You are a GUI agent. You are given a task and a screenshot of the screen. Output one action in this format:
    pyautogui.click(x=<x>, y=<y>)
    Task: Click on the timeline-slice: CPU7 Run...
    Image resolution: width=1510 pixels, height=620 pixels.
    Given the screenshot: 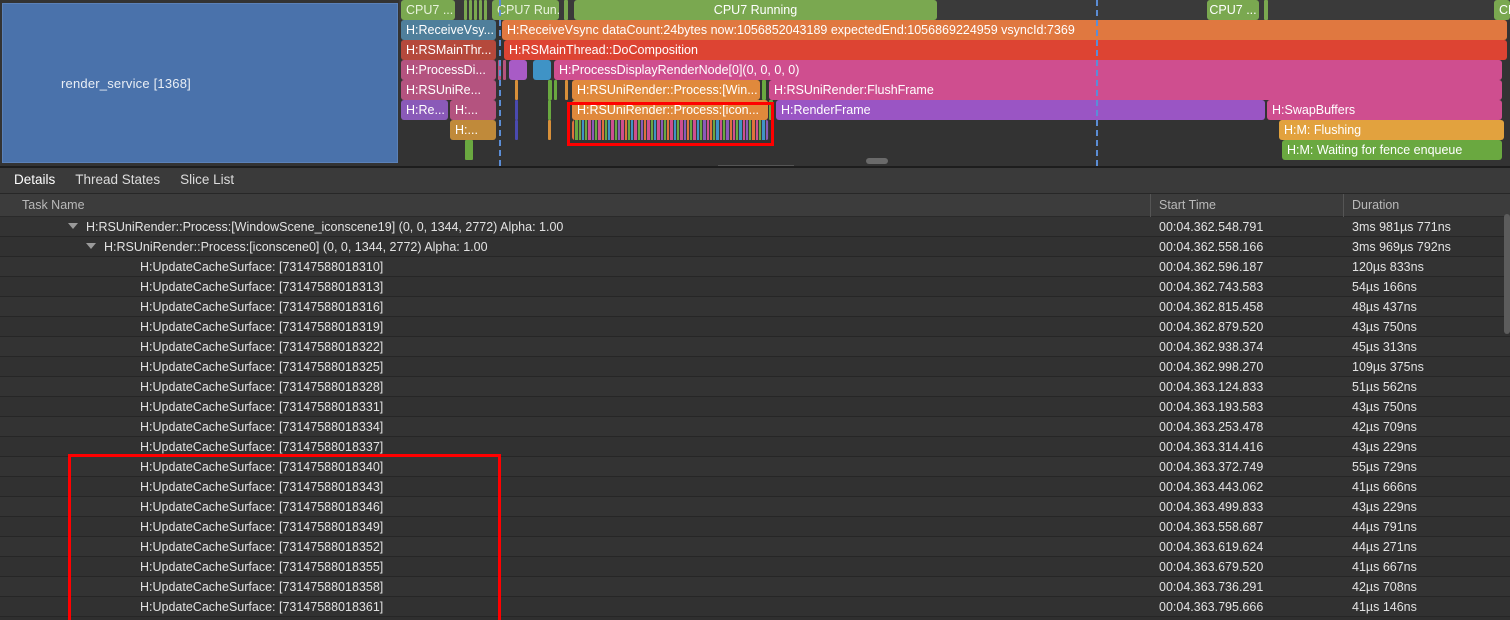 What is the action you would take?
    pyautogui.click(x=525, y=10)
    